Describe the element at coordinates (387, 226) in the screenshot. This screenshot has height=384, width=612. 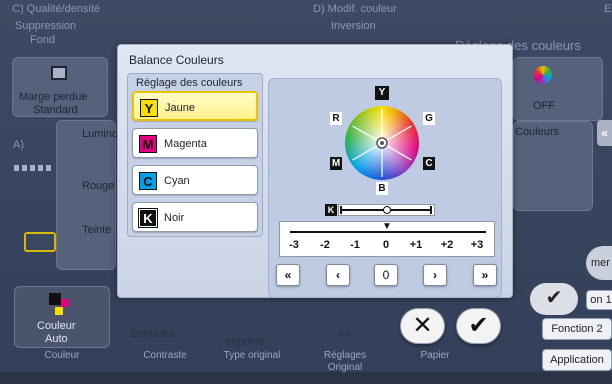
I see `balance-pointer-icon: ▼` at that location.